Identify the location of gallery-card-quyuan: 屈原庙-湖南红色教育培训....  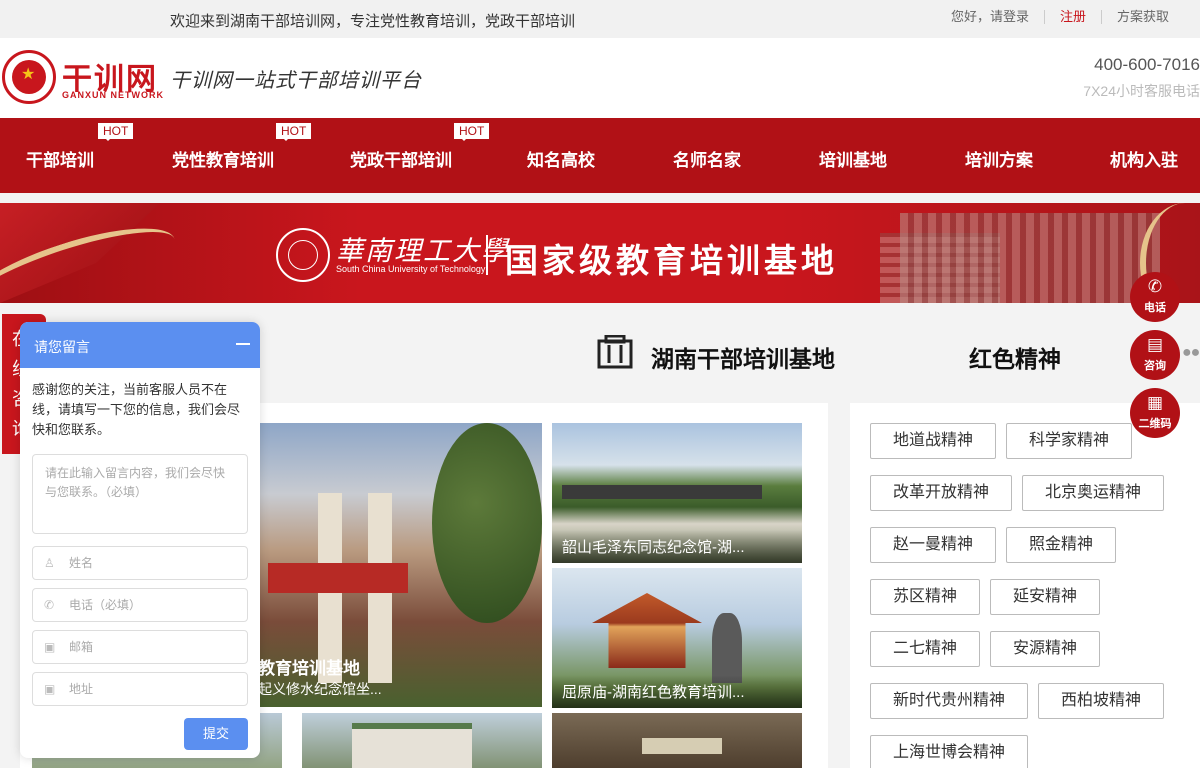
(677, 638).